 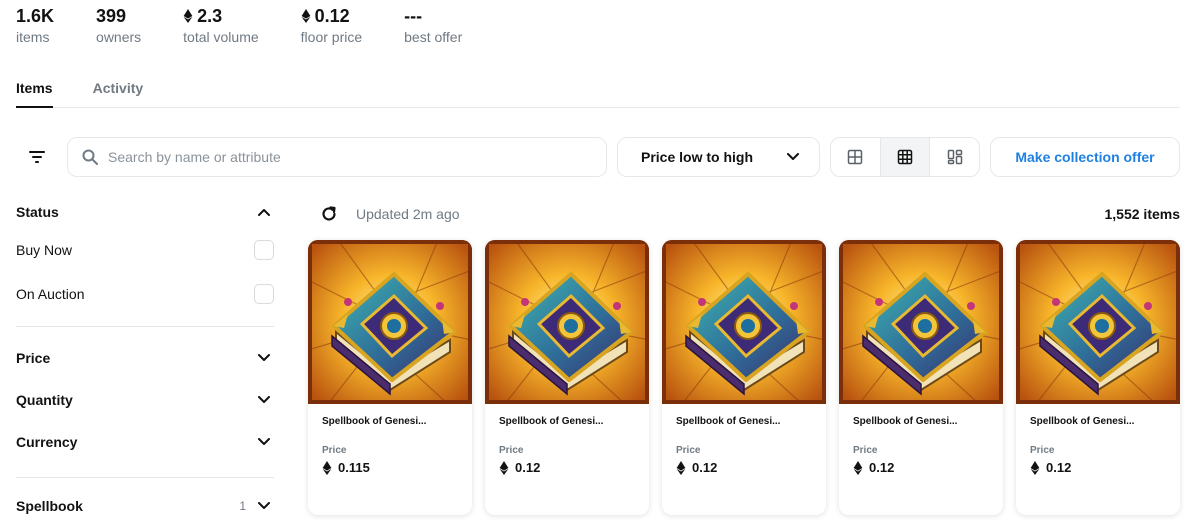 I want to click on refresh-icon, so click(x=329, y=214).